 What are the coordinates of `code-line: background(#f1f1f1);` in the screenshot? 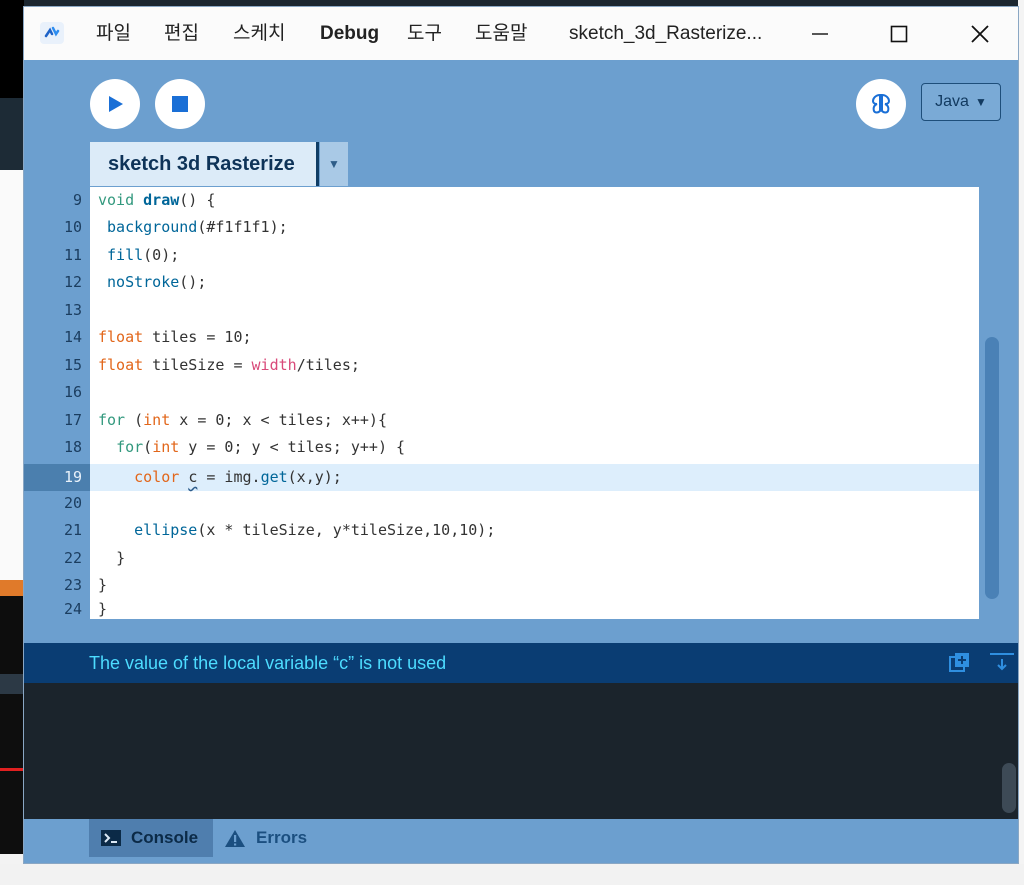 It's located at (197, 227).